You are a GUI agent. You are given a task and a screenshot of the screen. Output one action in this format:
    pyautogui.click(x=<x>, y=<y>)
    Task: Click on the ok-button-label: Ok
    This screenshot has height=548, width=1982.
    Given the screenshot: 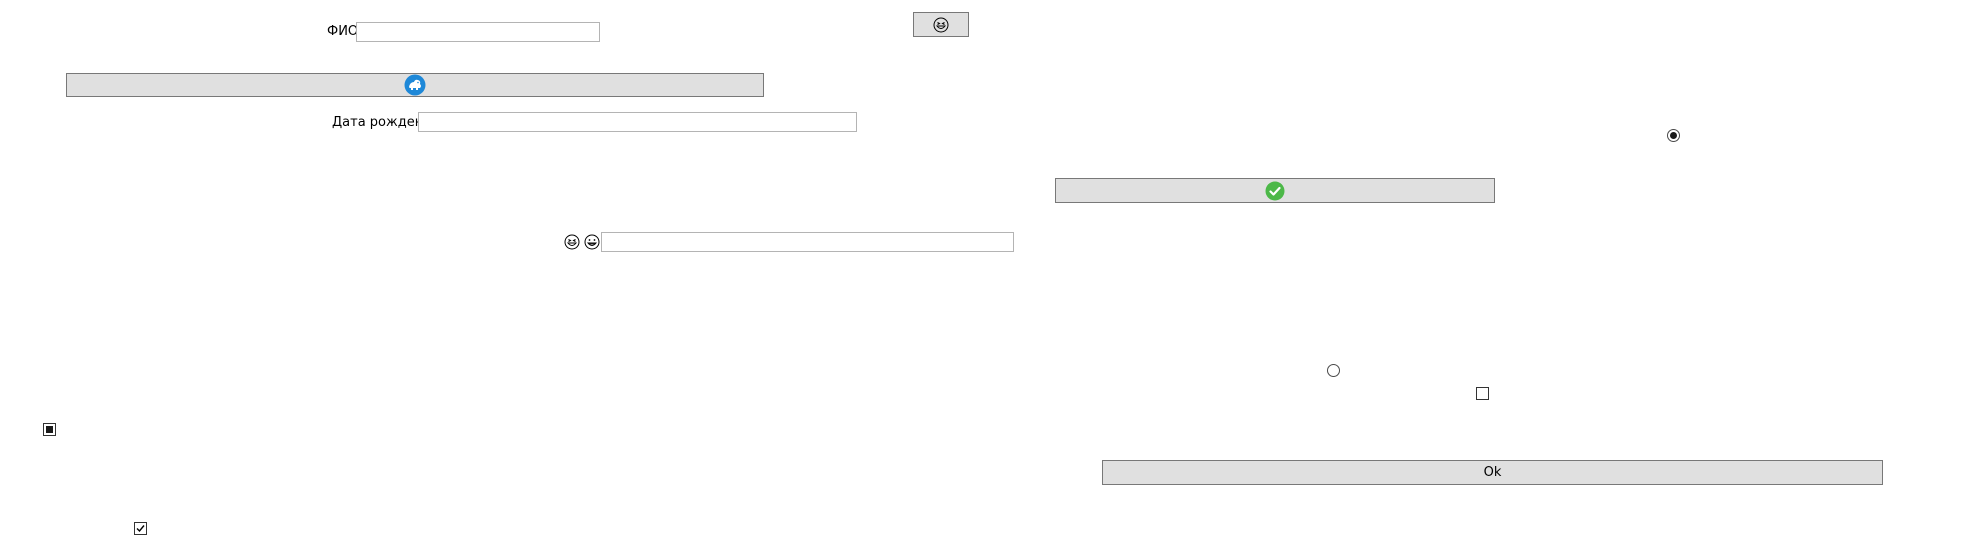 What is the action you would take?
    pyautogui.click(x=1492, y=472)
    